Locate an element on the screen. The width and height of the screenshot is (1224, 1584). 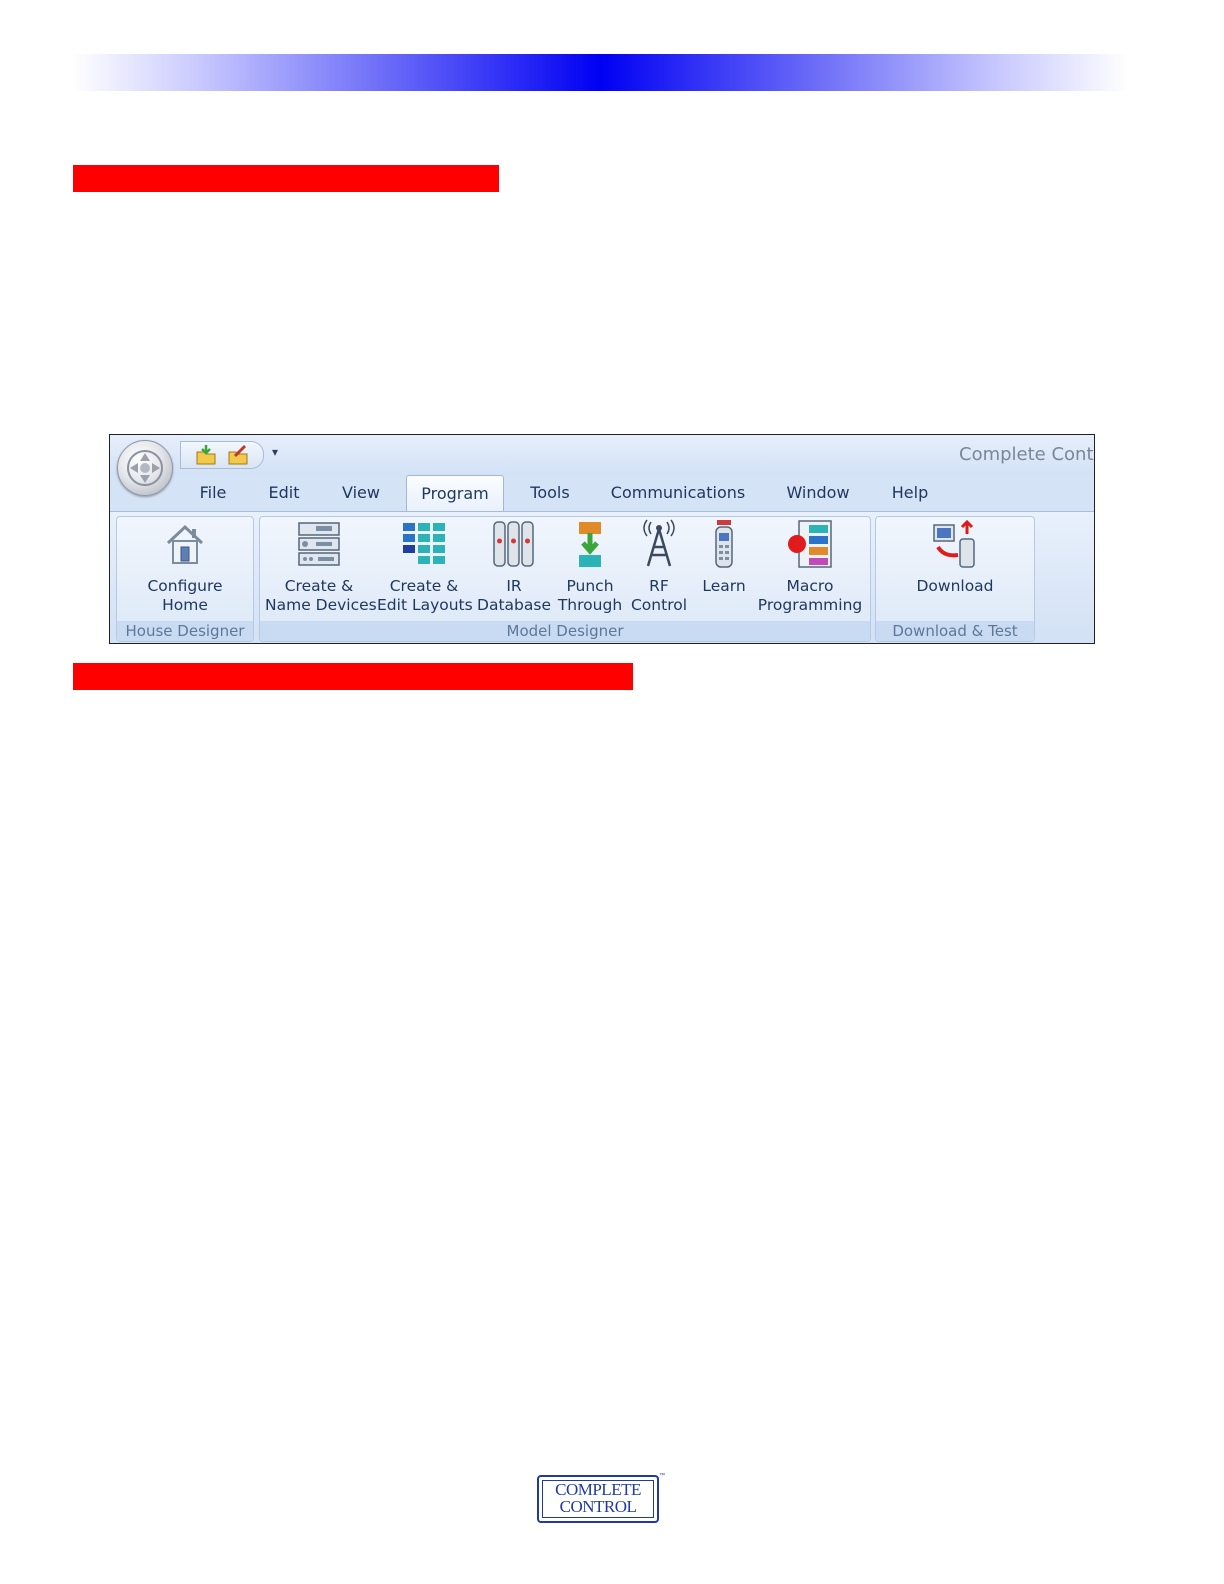
macro-programming-button: Macro Programming is located at coordinates (810, 567).